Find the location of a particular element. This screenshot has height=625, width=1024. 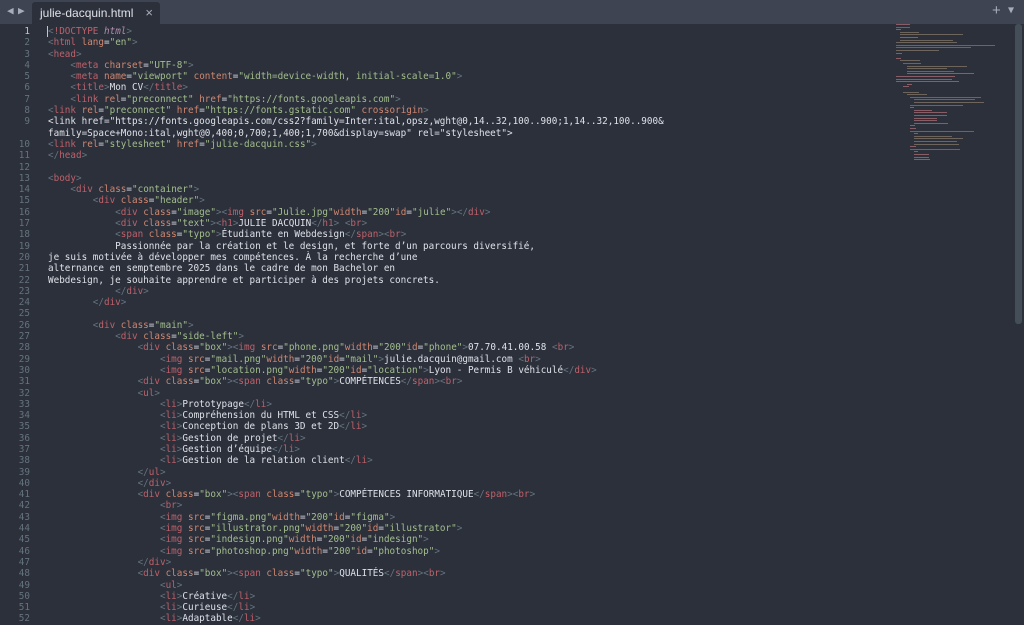

line-number: 22 is located at coordinates (24, 280).